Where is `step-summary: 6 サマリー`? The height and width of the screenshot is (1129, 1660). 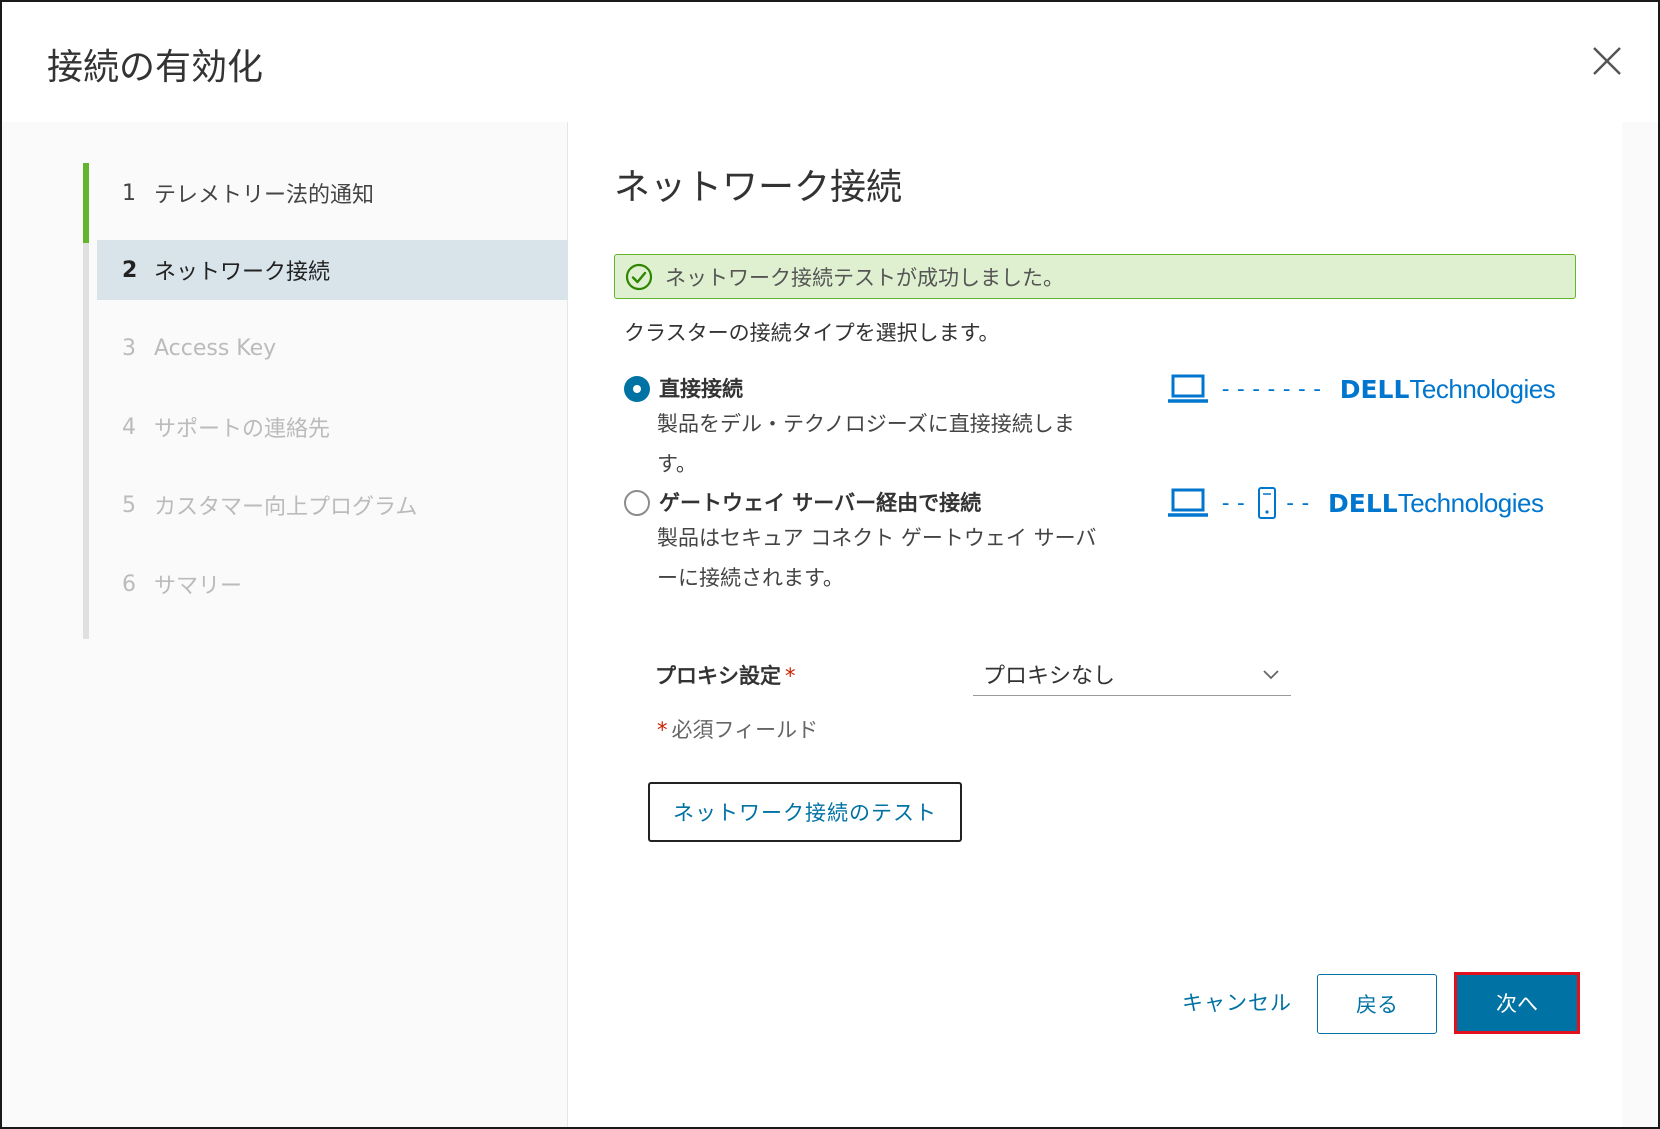
step-summary: 6 サマリー is located at coordinates (332, 584).